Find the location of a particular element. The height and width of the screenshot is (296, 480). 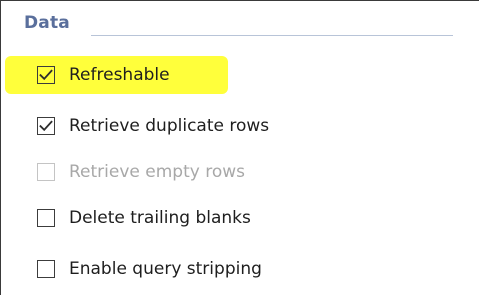

retrieve-empty-rows-checkbox-row: Retrieve empty rows is located at coordinates (141, 172).